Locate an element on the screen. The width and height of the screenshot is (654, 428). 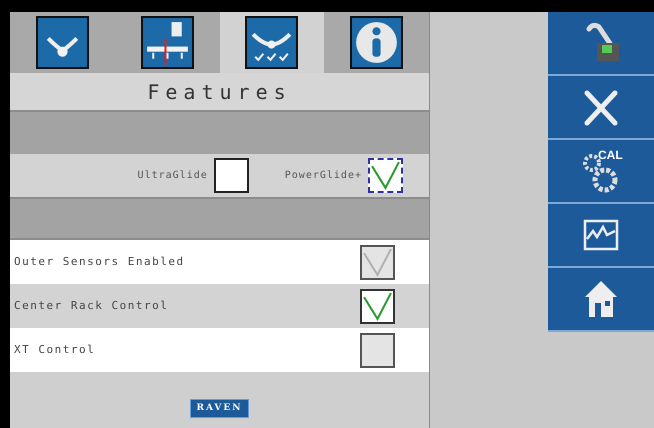
home-button is located at coordinates (601, 300).